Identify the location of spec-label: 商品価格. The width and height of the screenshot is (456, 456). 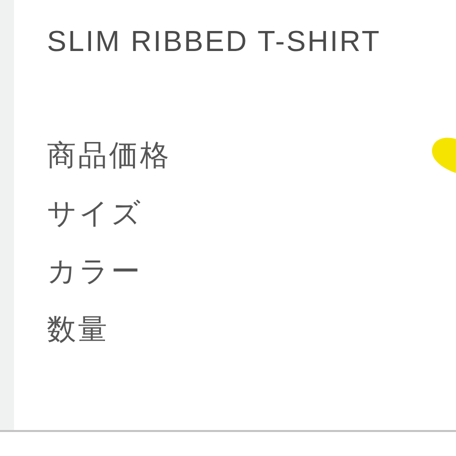
(109, 155).